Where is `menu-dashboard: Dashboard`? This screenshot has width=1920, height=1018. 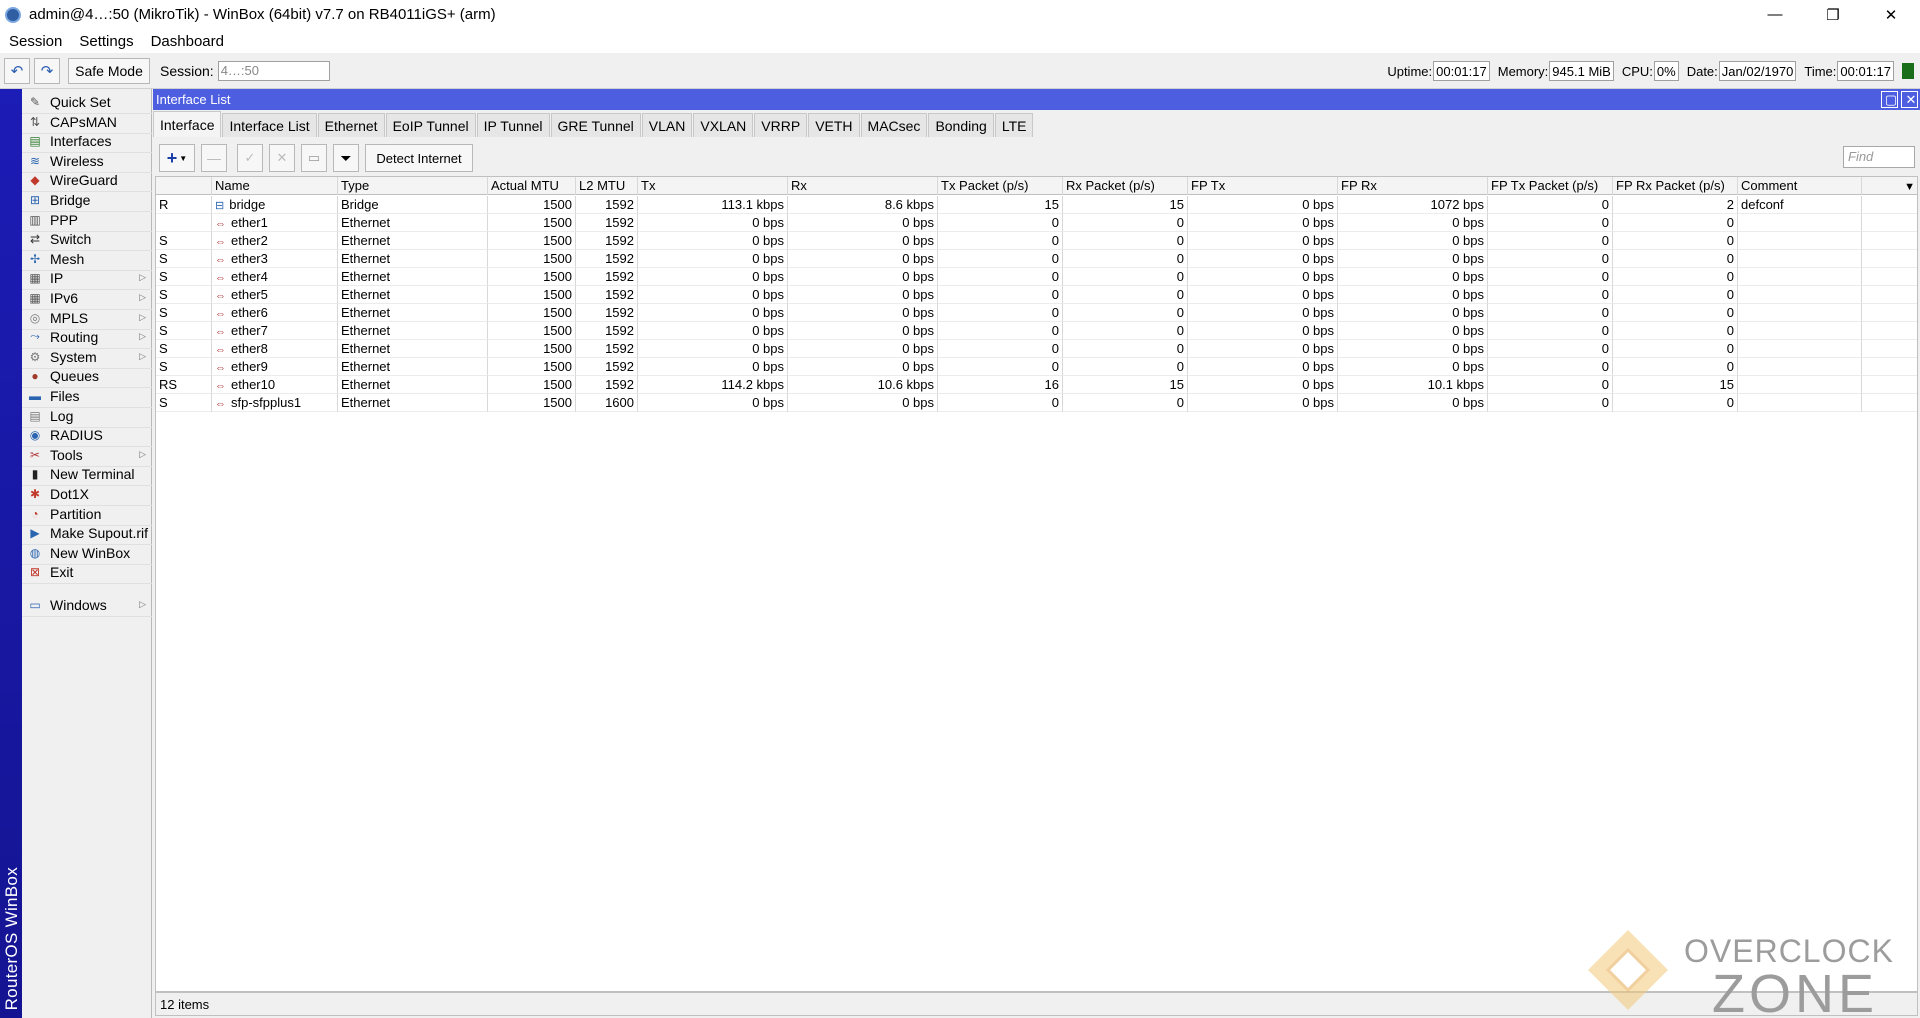 menu-dashboard: Dashboard is located at coordinates (187, 41).